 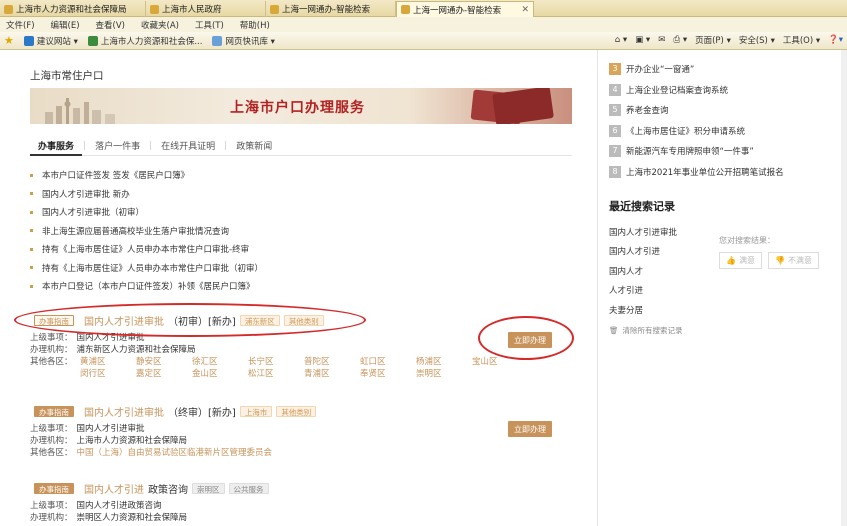 What do you see at coordinates (124, 411) in the screenshot?
I see `result-title: 国内人才引进审批` at bounding box center [124, 411].